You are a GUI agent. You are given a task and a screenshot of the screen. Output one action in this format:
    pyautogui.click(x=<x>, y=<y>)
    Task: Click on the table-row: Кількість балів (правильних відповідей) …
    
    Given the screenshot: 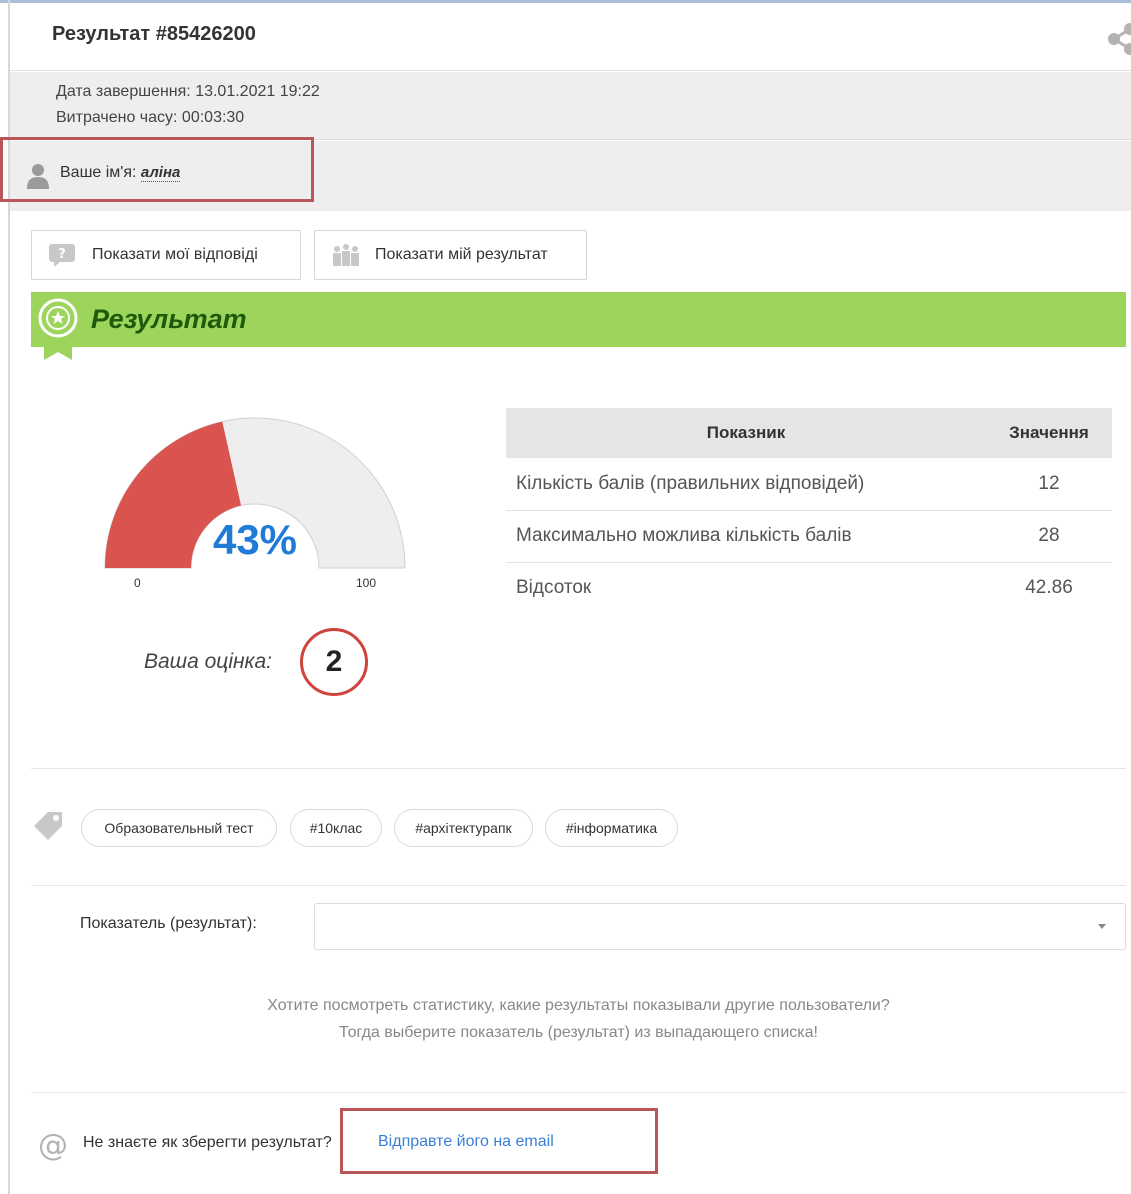 What is the action you would take?
    pyautogui.click(x=809, y=484)
    